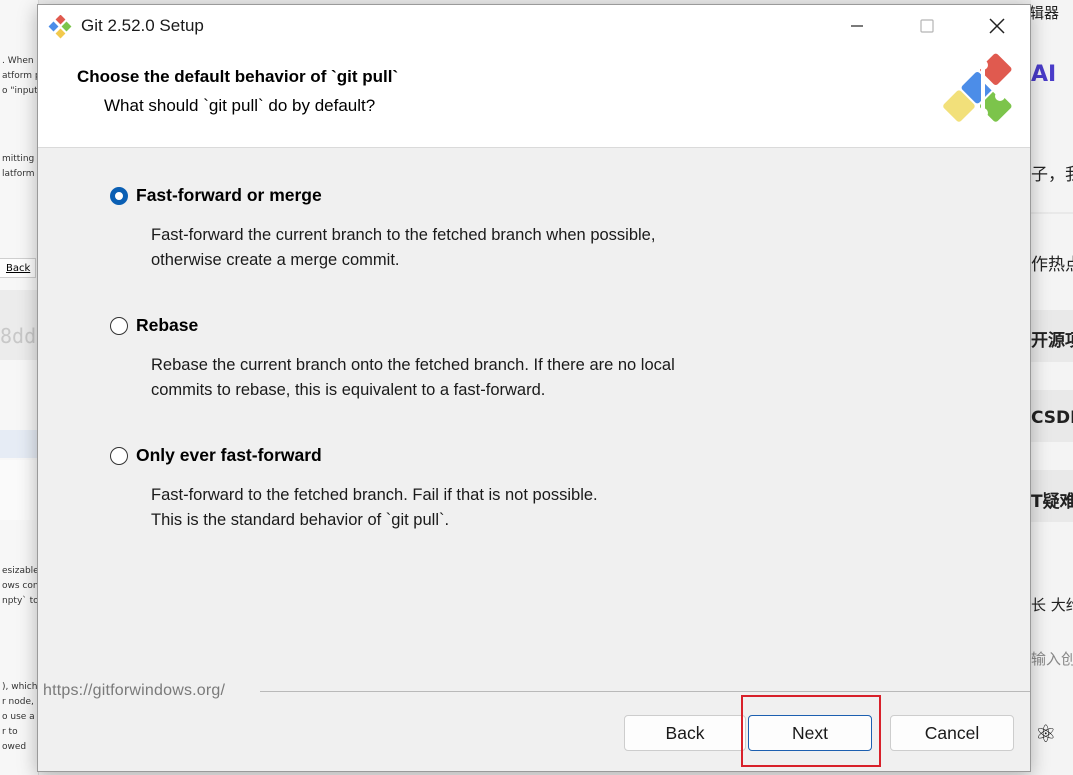 This screenshot has height=775, width=1073. What do you see at coordinates (14, 747) in the screenshot?
I see `bg-text: owed` at bounding box center [14, 747].